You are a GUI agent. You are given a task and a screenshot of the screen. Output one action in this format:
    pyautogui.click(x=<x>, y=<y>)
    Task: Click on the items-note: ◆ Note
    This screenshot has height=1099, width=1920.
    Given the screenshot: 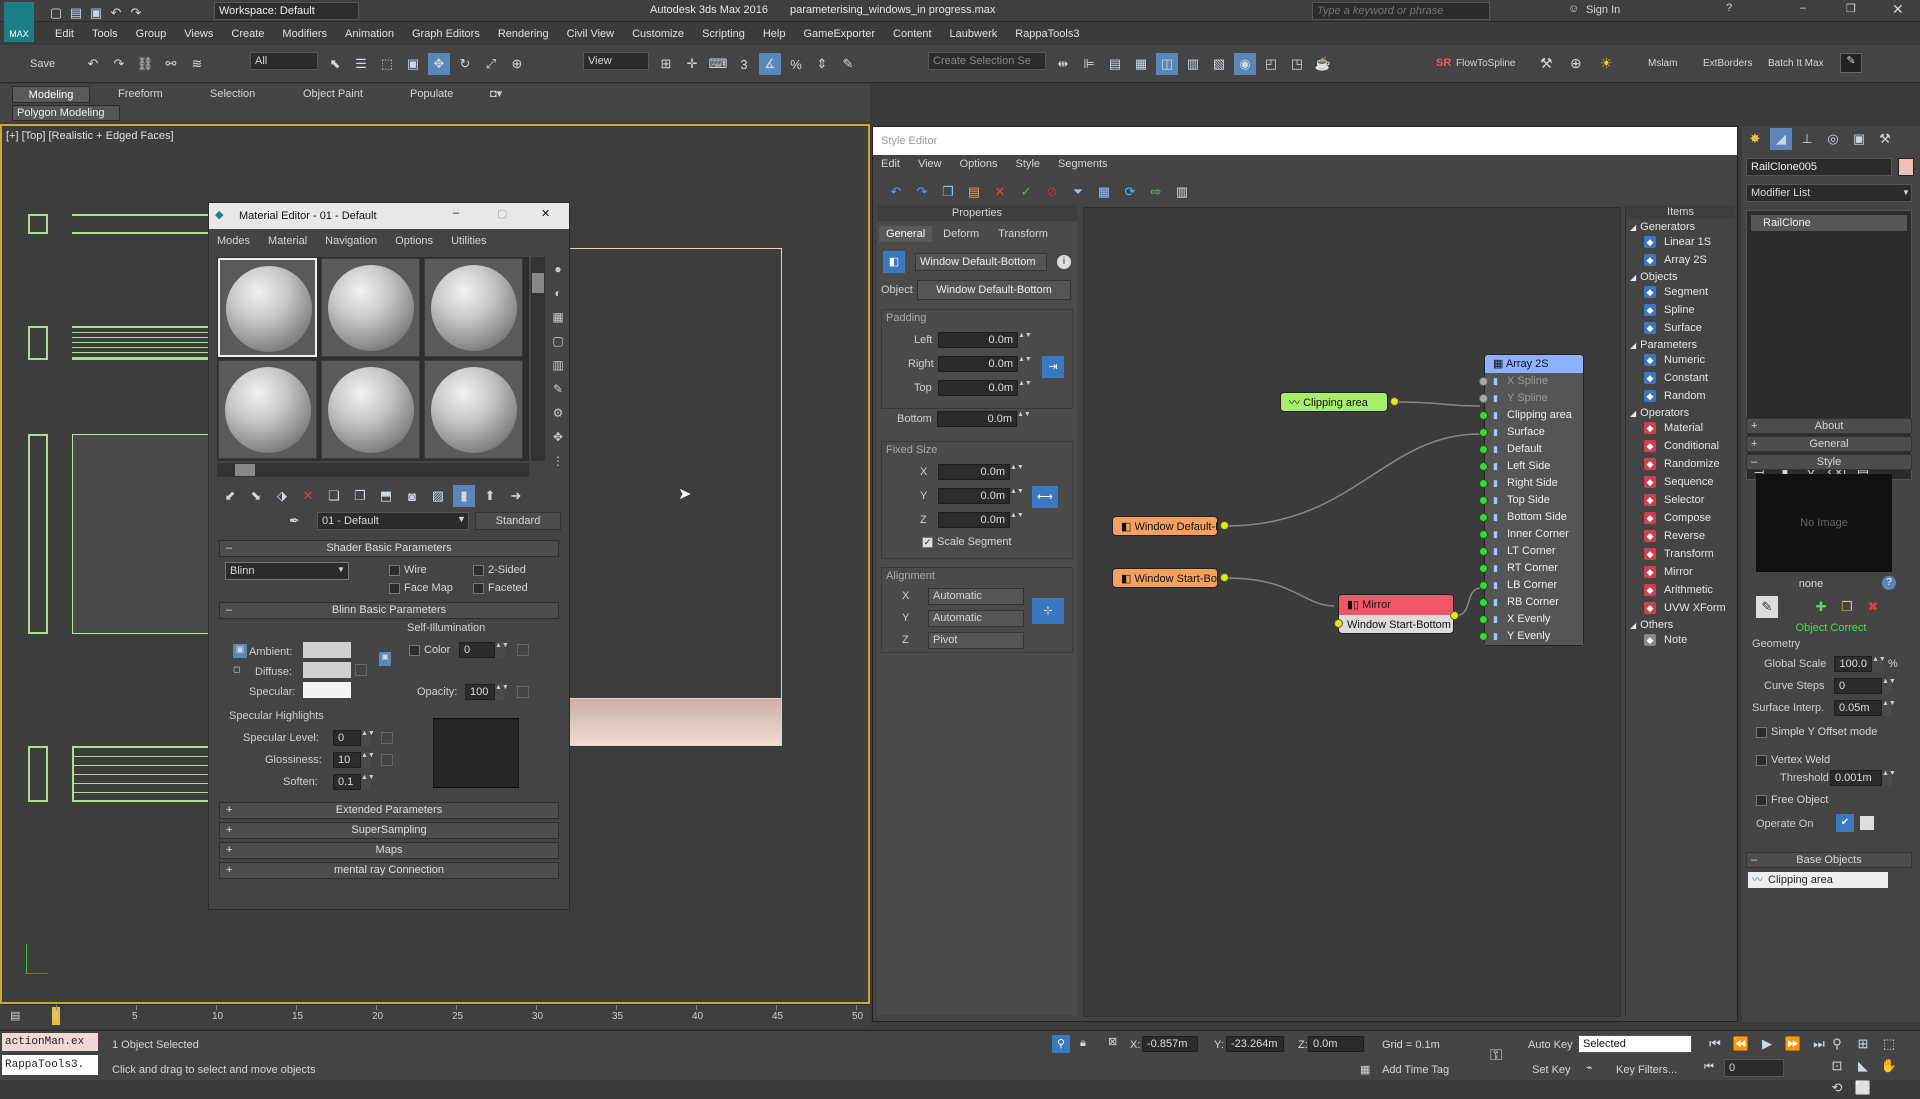 What is the action you would take?
    pyautogui.click(x=1680, y=640)
    